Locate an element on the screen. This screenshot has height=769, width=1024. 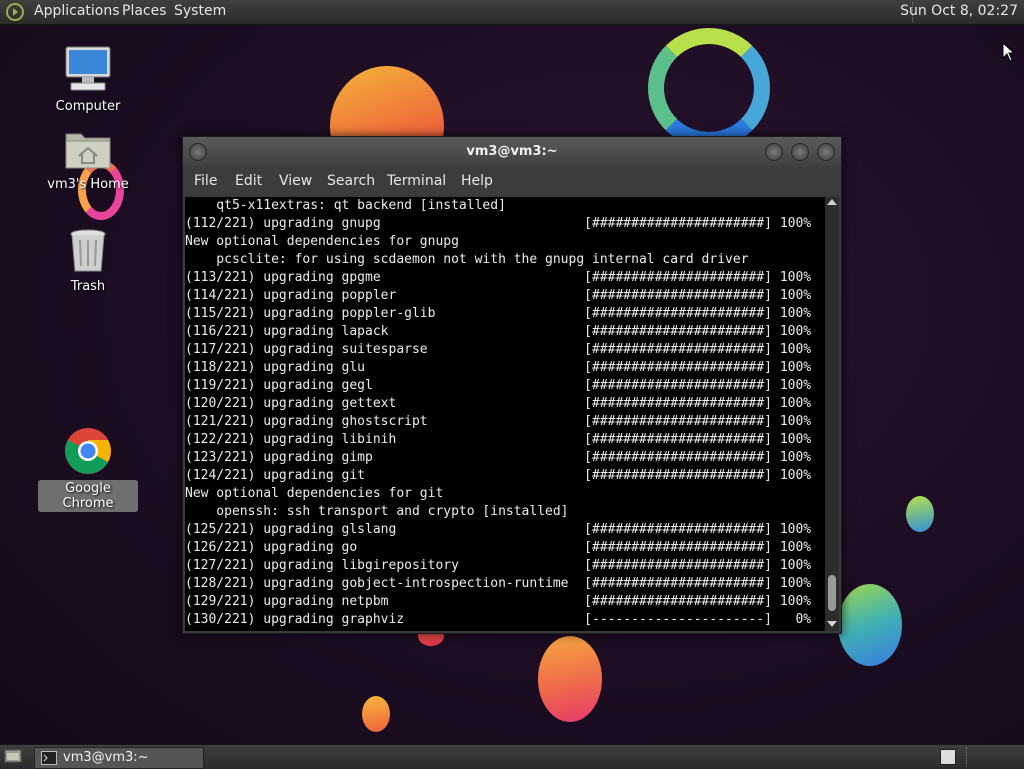
desktop-icon-label: Google Chrome is located at coordinates (88, 496).